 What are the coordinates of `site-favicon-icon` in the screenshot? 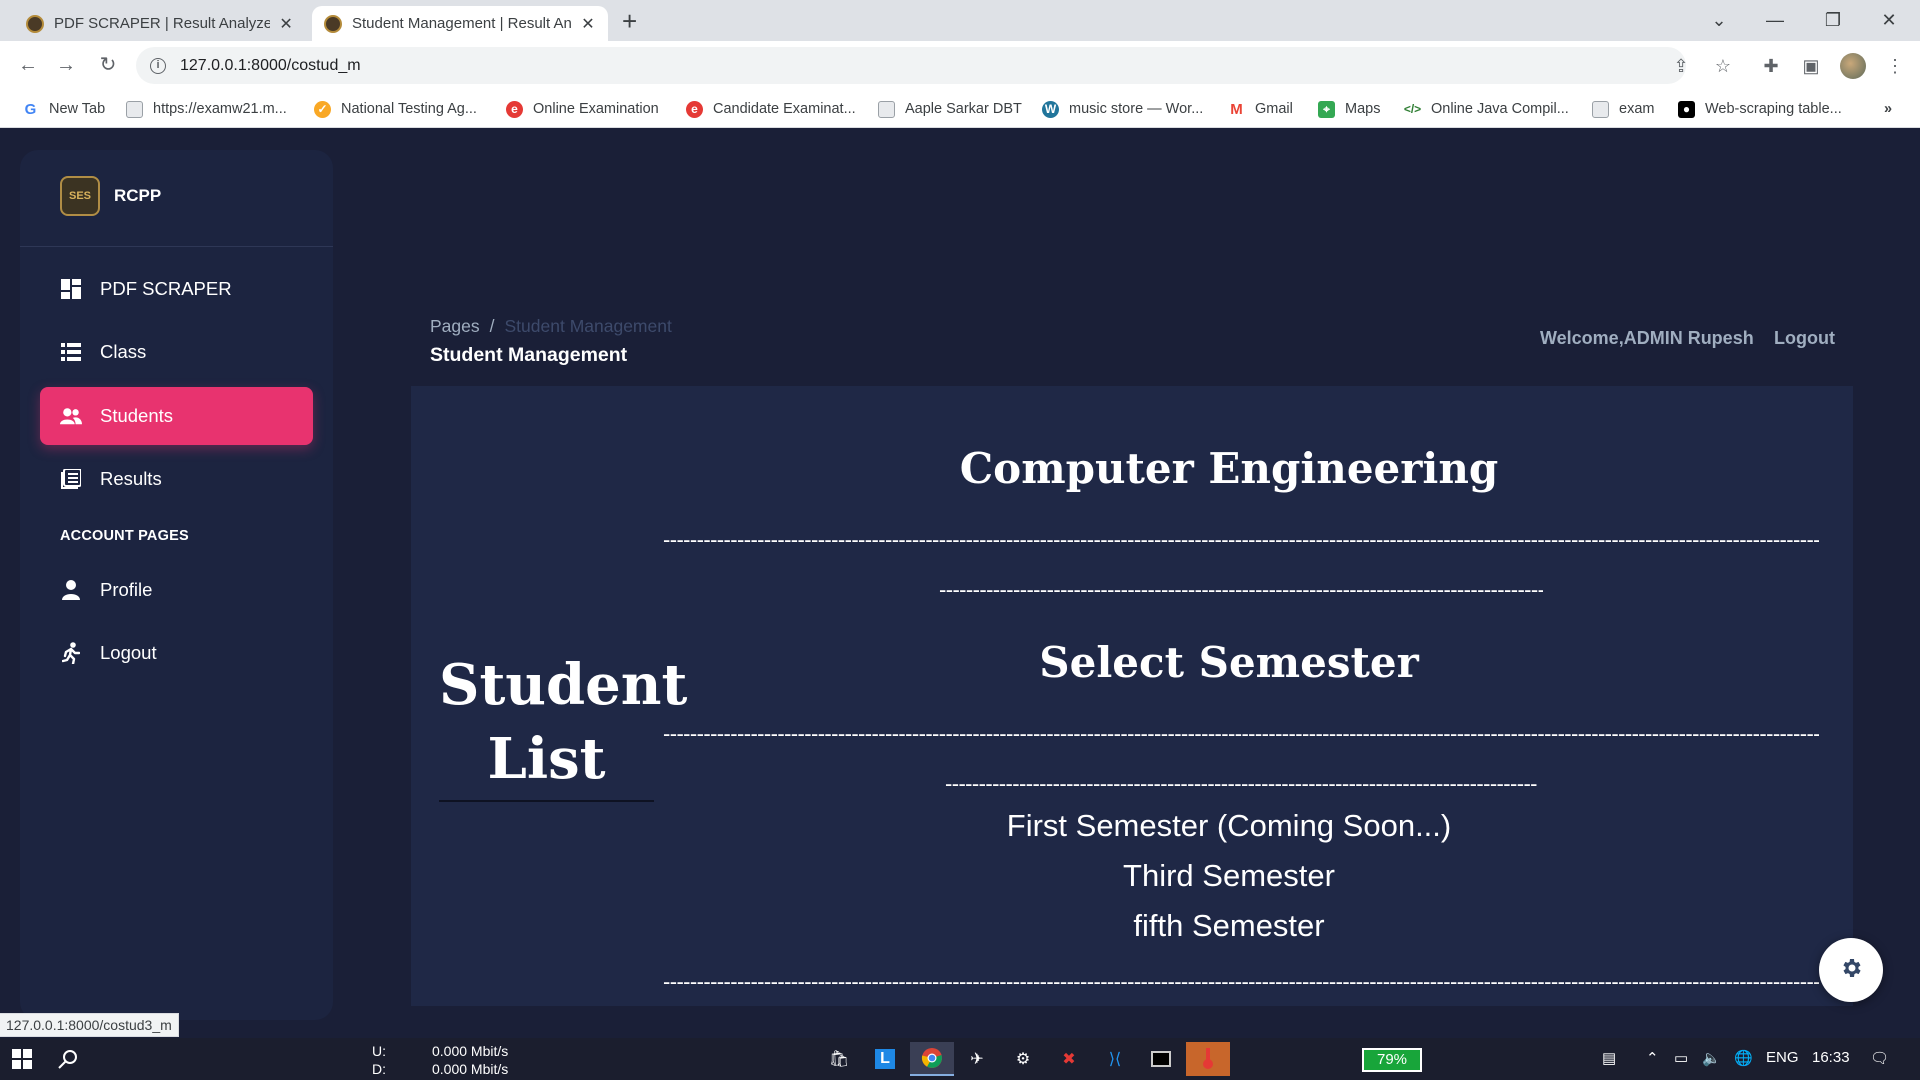 It's located at (35, 23).